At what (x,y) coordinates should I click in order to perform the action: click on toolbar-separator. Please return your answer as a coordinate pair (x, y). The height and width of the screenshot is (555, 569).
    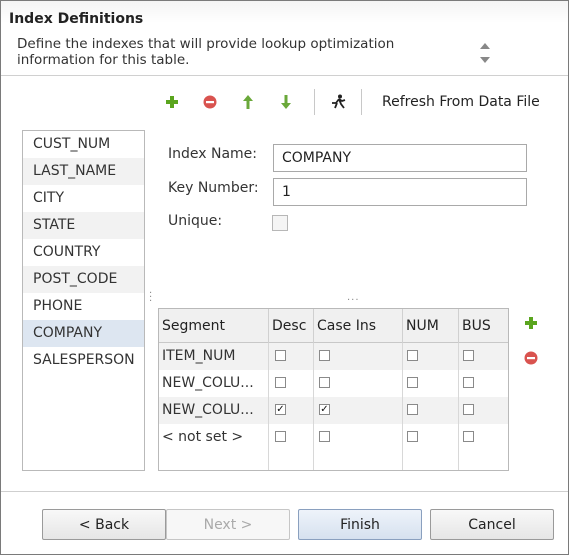
    Looking at the image, I should click on (314, 102).